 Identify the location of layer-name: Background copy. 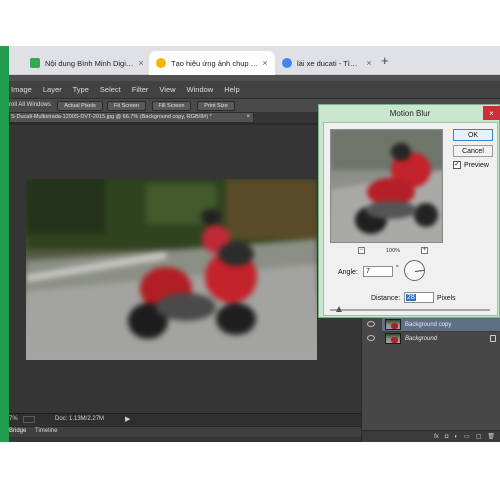
(428, 324).